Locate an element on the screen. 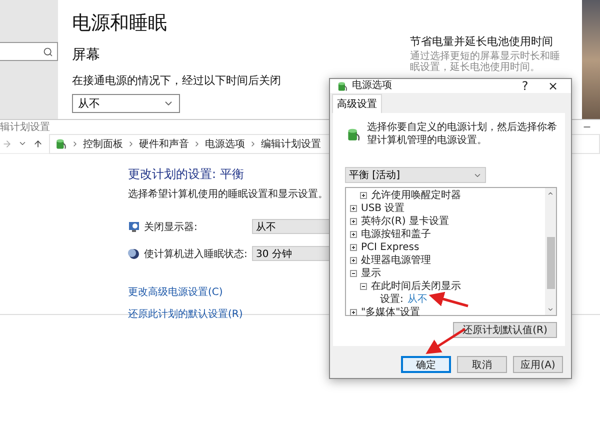  search-field is located at coordinates (29, 51).